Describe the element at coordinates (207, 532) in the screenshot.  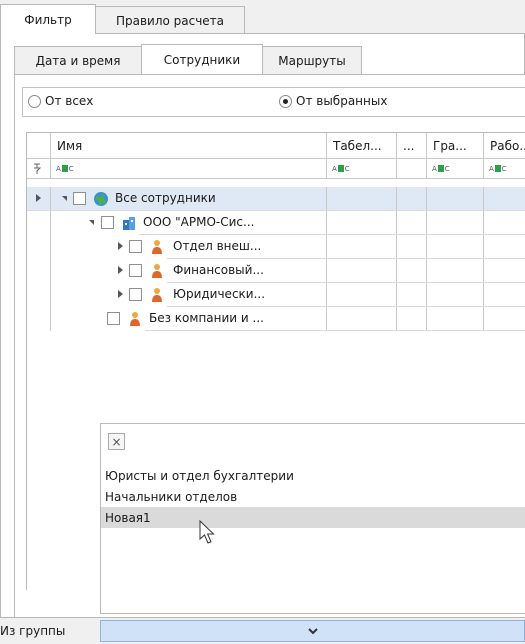
I see `mouse-cursor-icon` at that location.